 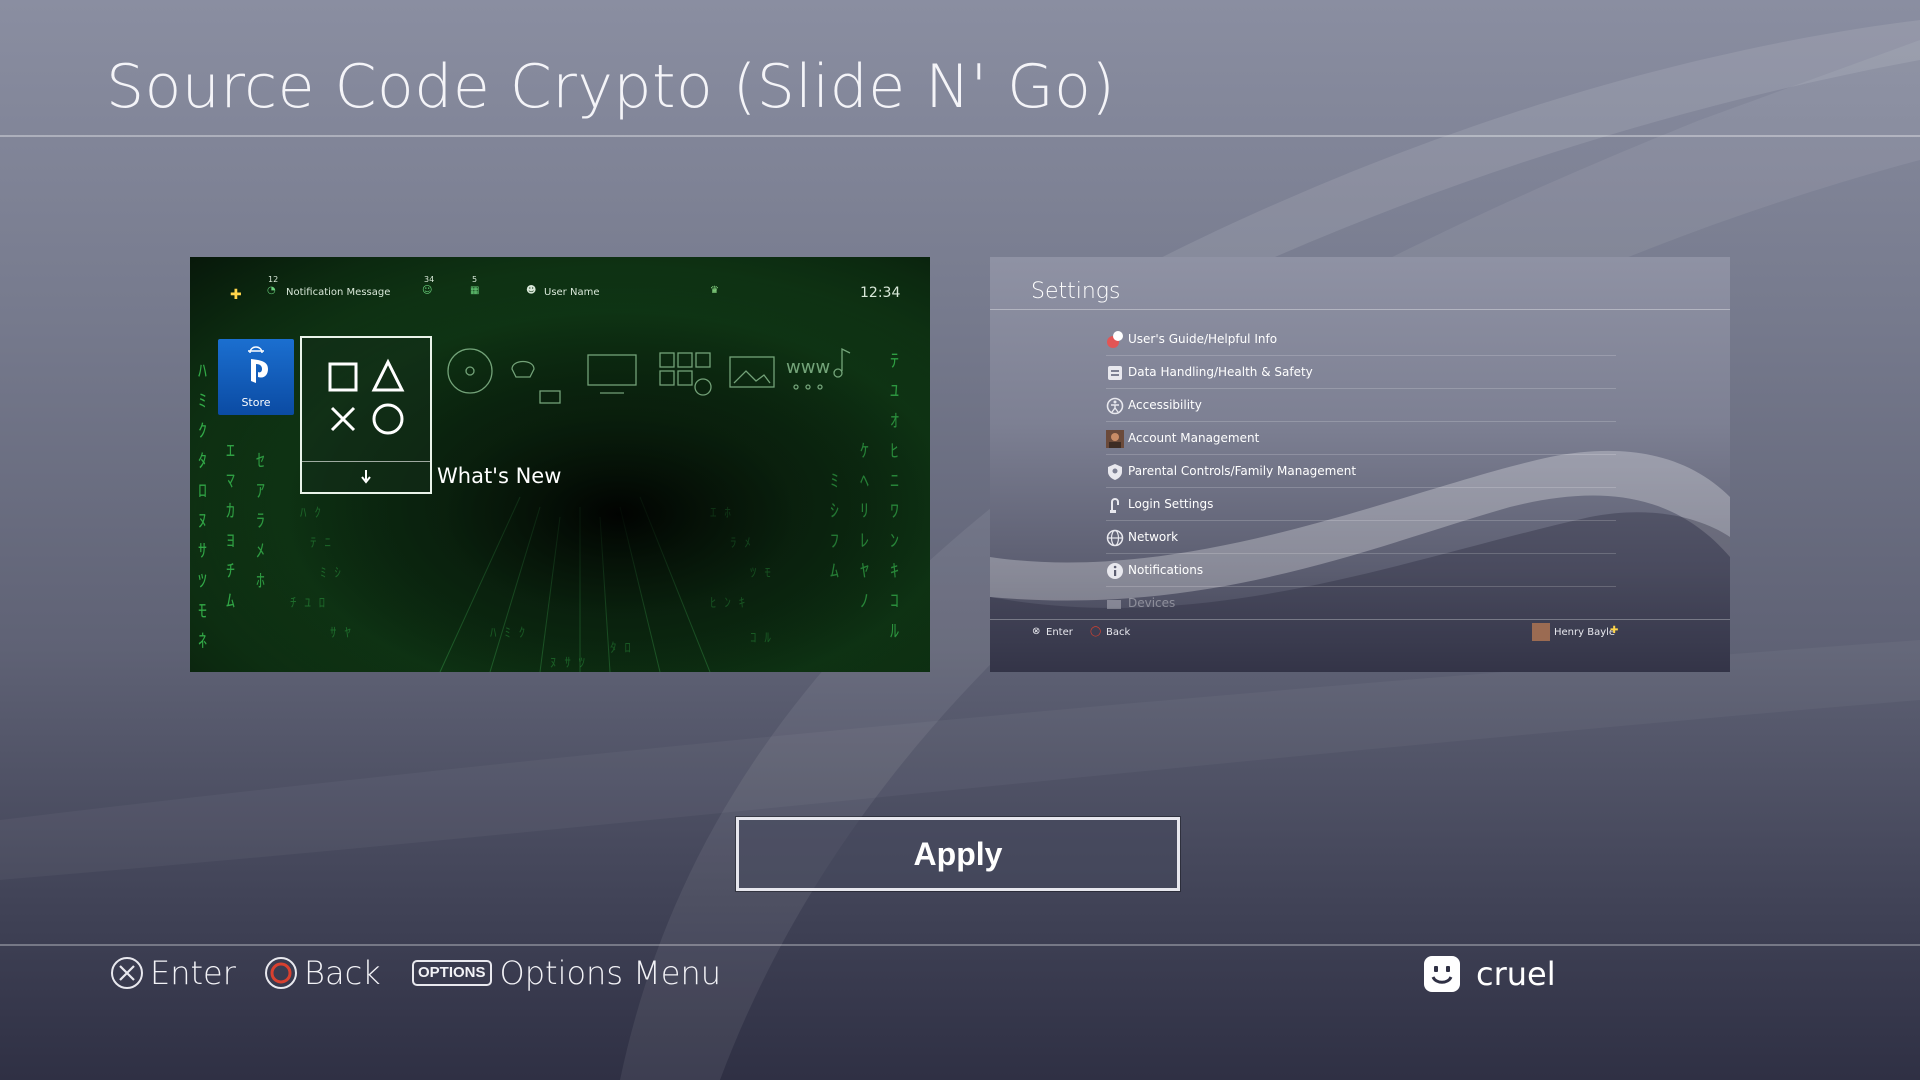 I want to click on parental-icon, so click(x=1115, y=472).